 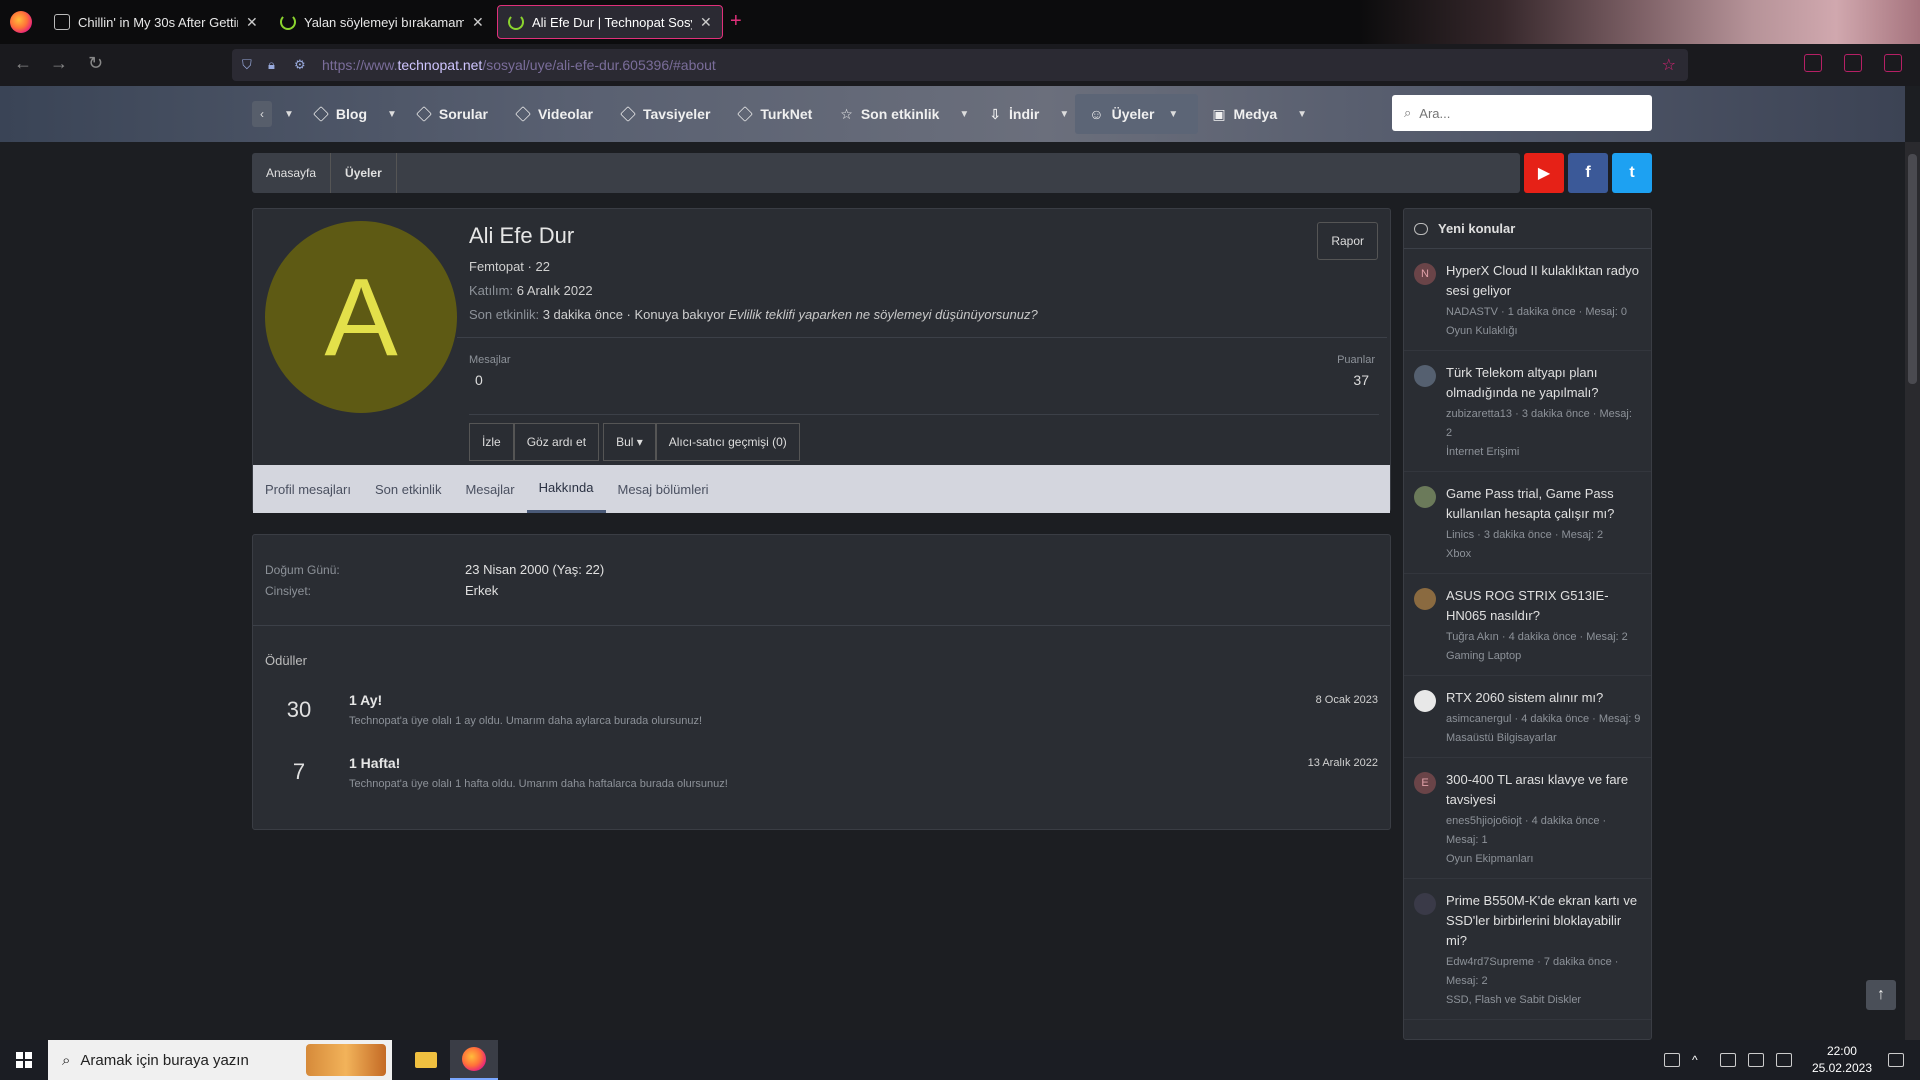 I want to click on browser-tab: Yalan söylemeyi bırakamamak r ✕, so click(x=382, y=22).